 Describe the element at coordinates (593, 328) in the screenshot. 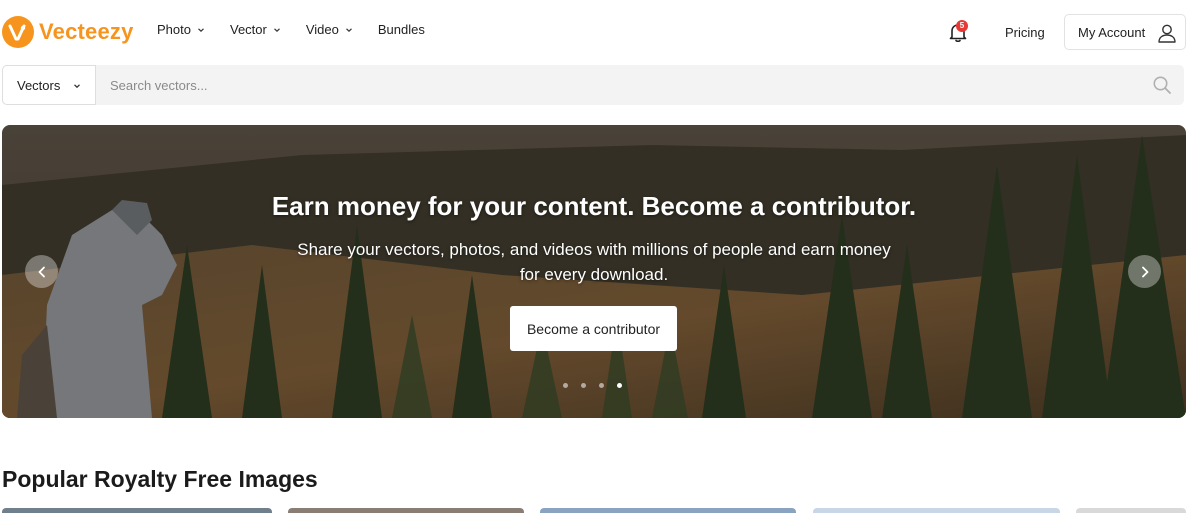

I see `become-contributor-button: Become a contributor` at that location.